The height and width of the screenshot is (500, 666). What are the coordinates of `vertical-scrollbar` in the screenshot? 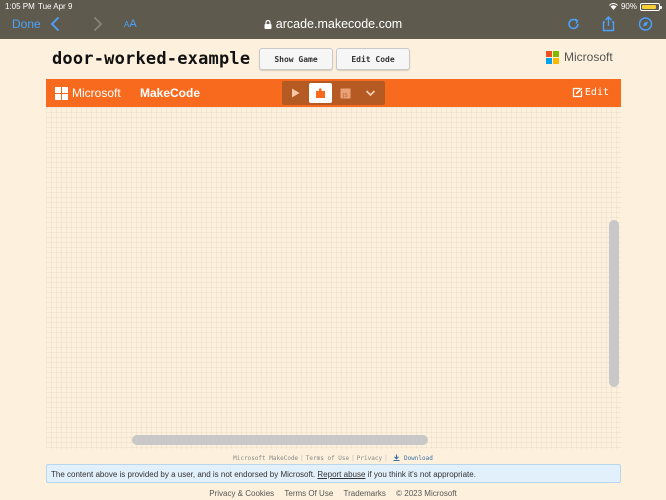 It's located at (614, 303).